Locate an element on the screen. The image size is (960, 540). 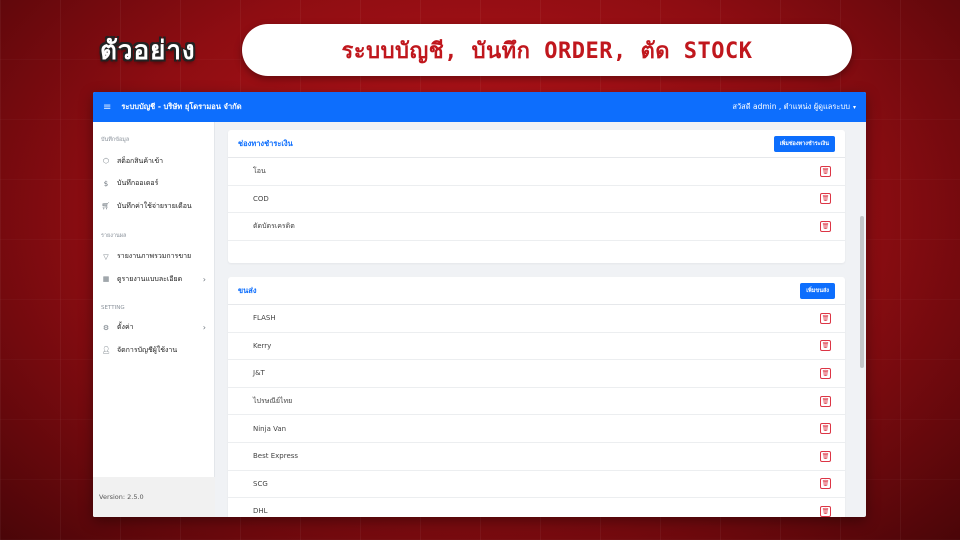
sidebar-item-settings: ⚙ ตั้งค่า › is located at coordinates (153, 328).